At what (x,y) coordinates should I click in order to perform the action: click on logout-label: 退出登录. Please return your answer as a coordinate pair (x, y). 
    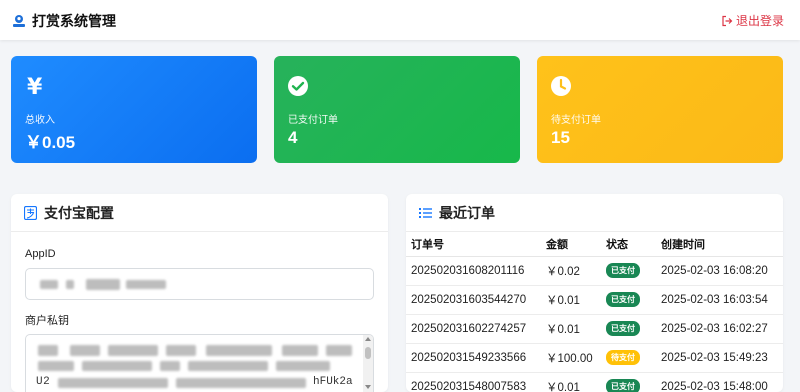
    Looking at the image, I should click on (759, 21).